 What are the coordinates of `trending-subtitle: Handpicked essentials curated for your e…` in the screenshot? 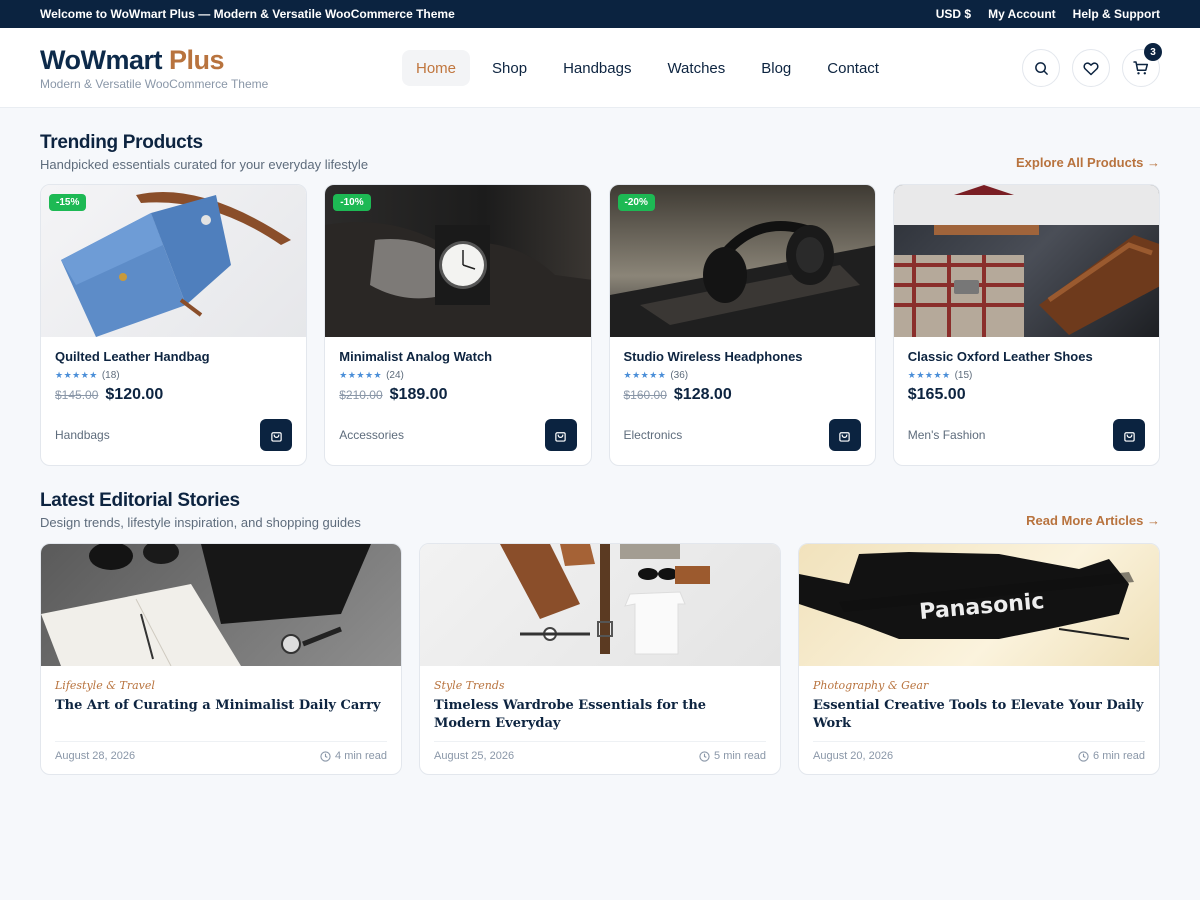 It's located at (204, 164).